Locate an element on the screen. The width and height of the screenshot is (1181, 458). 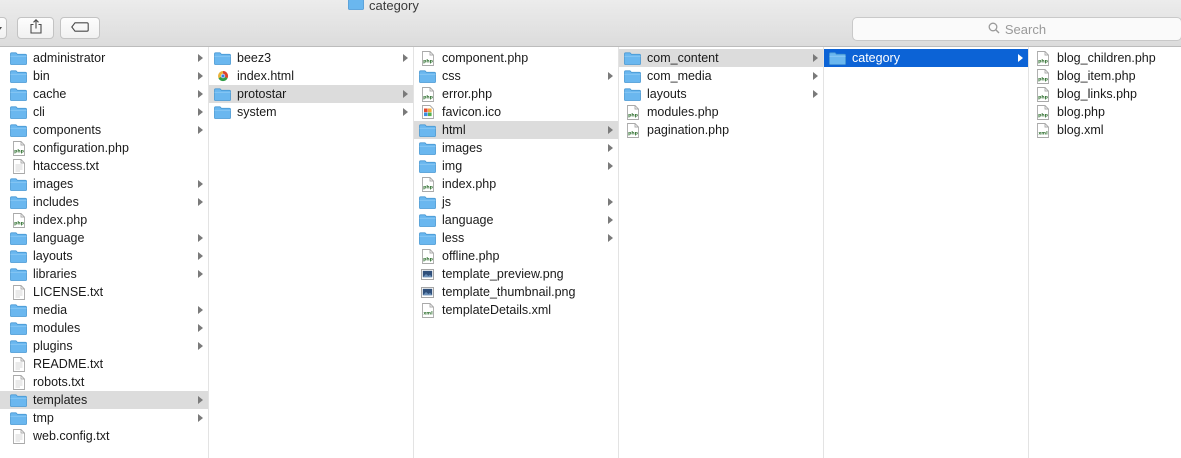
file-row: xml templateDetails.xml is located at coordinates (516, 310).